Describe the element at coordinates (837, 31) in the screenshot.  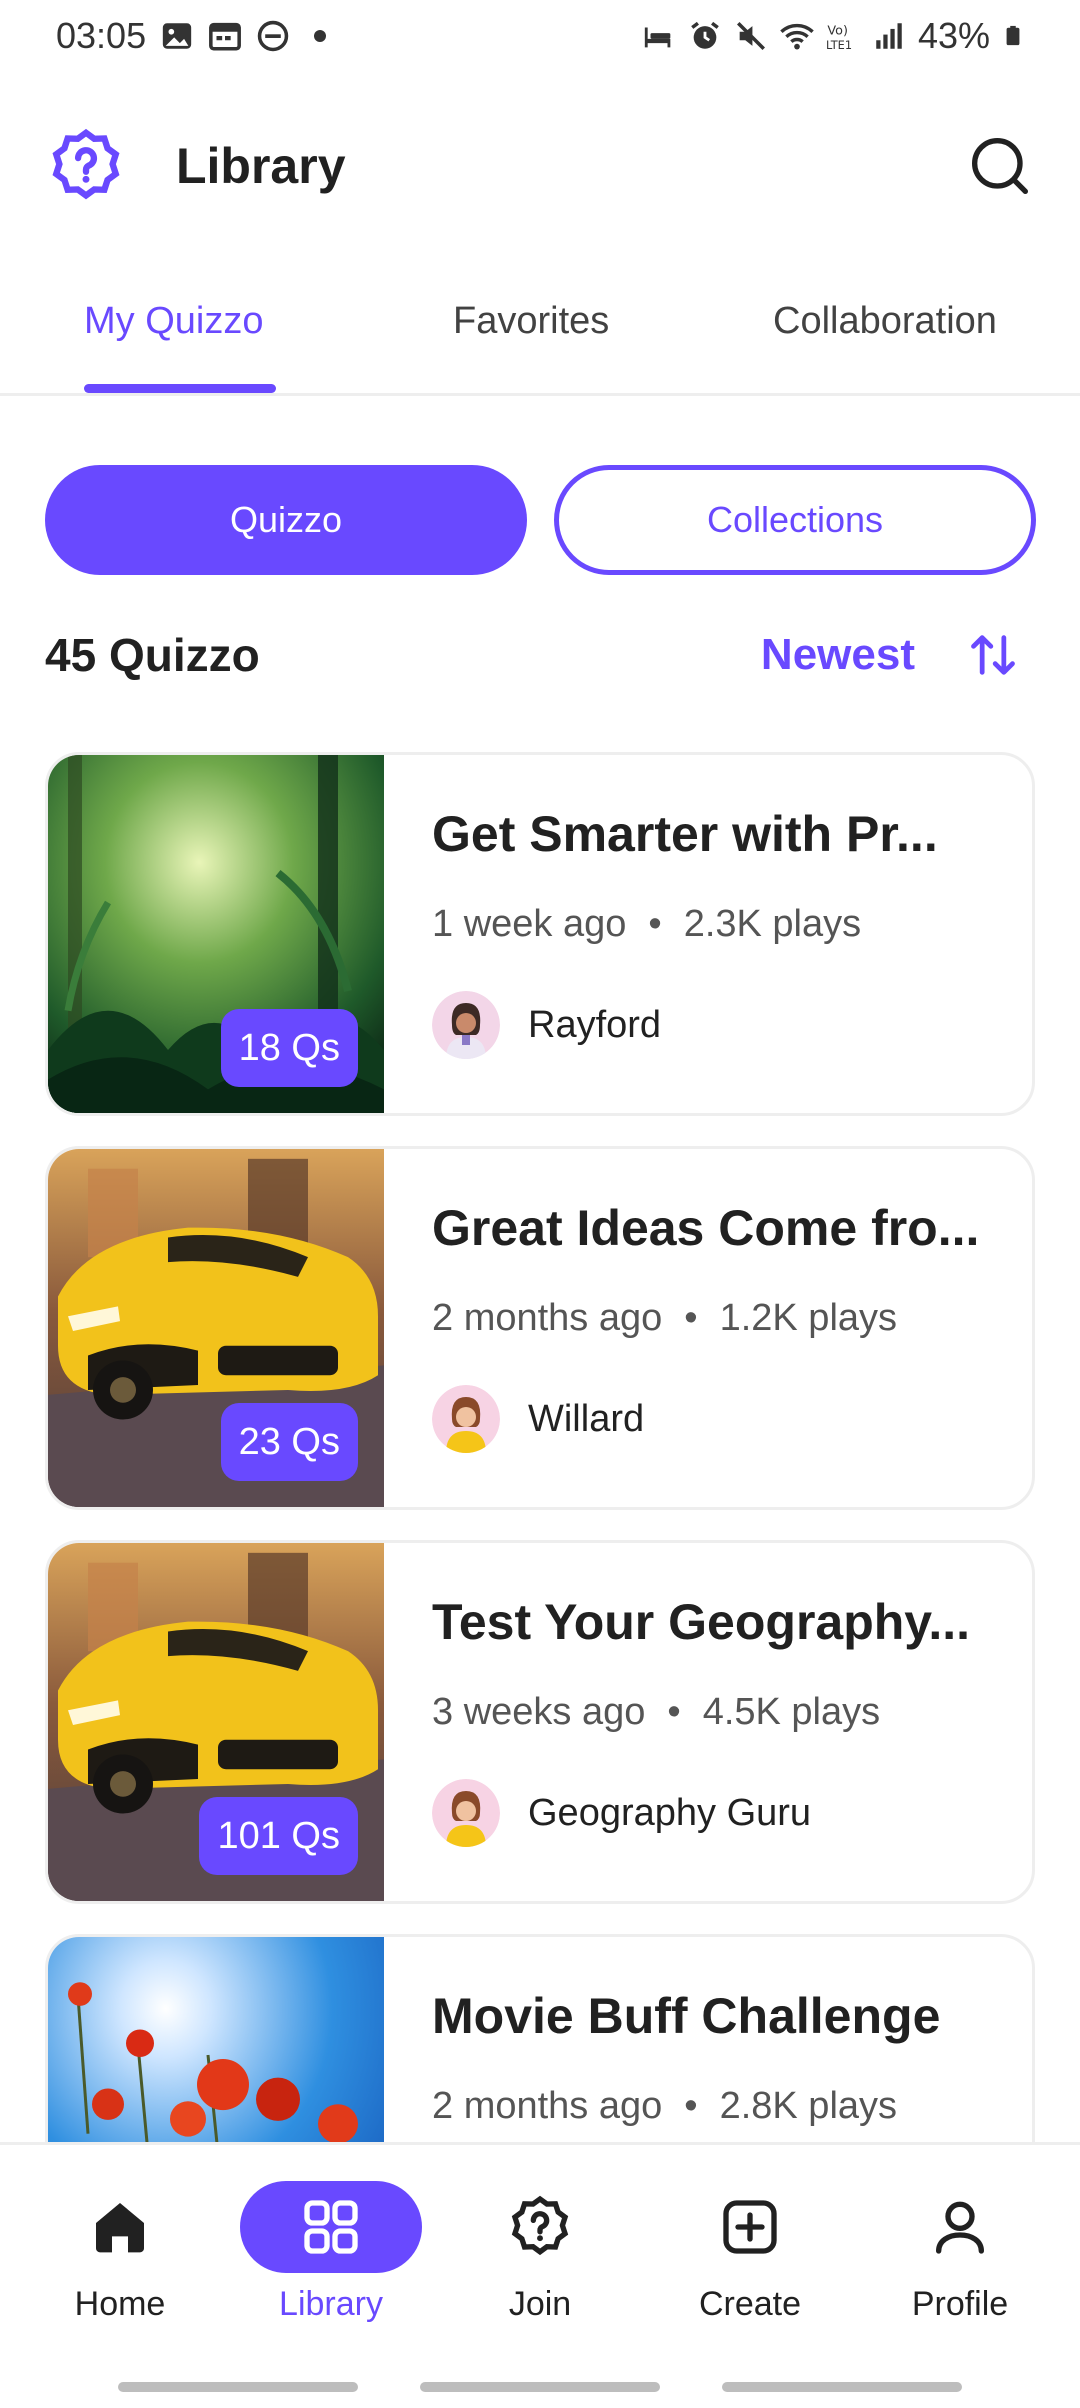
I see `svg-text: Vo)` at that location.